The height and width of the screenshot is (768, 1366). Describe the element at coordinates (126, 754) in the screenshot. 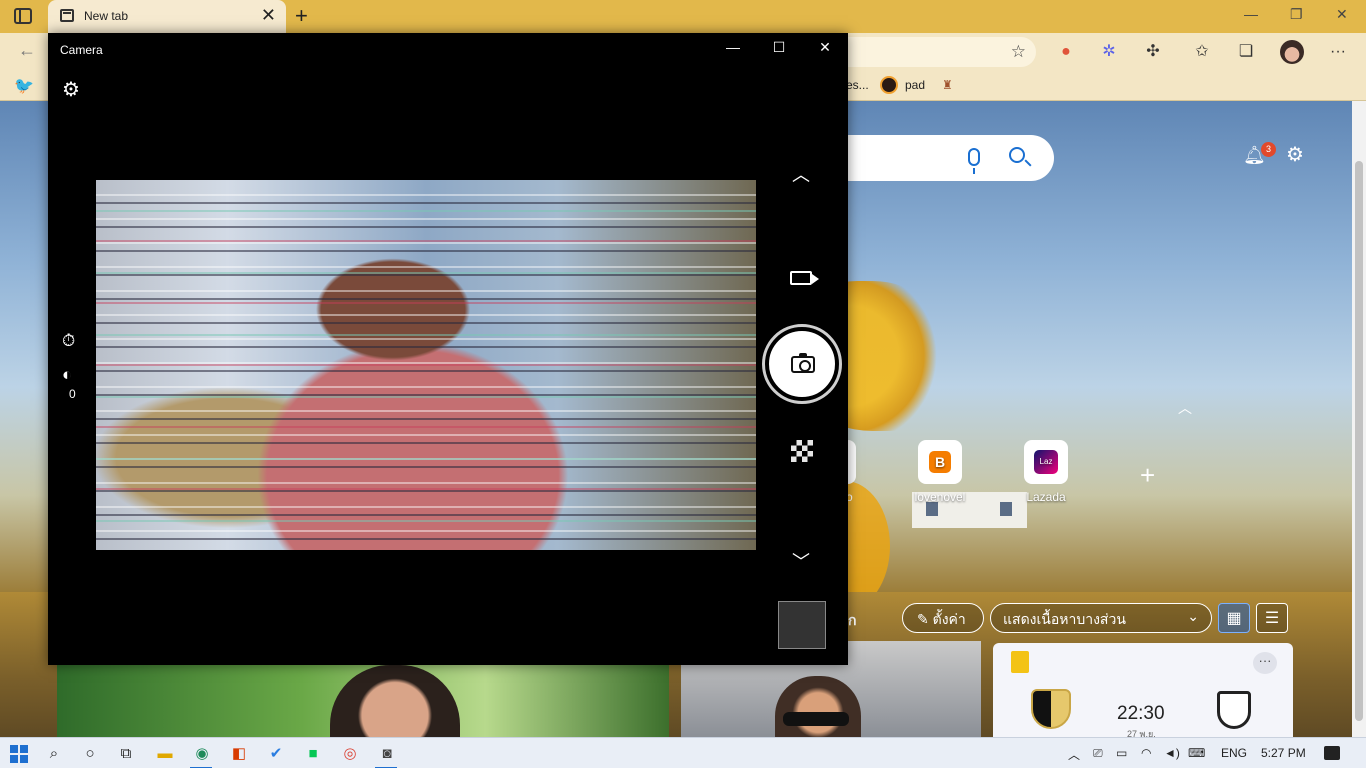

I see `task-view-icon: ⧉` at that location.